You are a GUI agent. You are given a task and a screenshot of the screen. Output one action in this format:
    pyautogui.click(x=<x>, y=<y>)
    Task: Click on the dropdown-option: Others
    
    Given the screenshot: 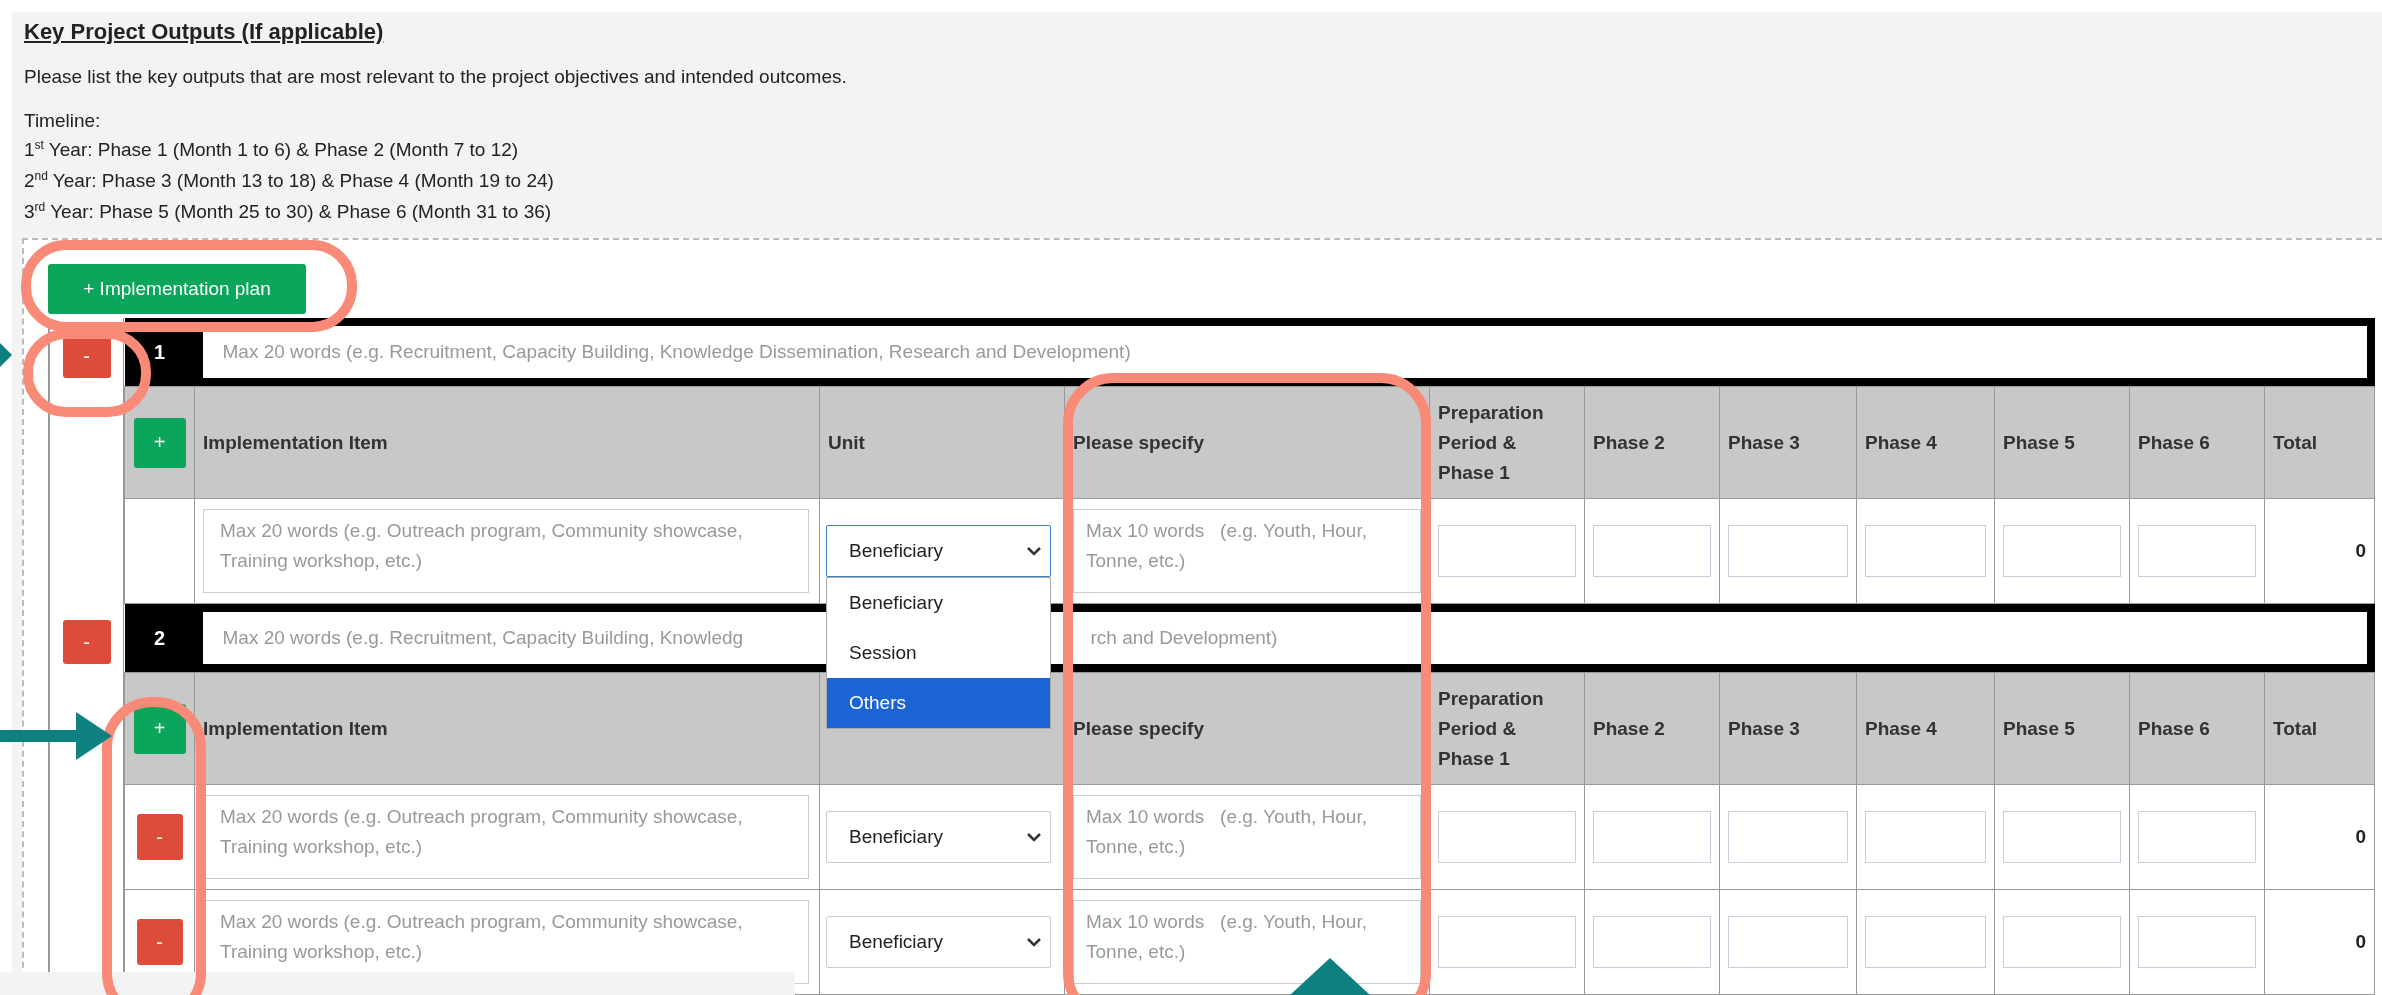 What is the action you would take?
    pyautogui.click(x=938, y=703)
    